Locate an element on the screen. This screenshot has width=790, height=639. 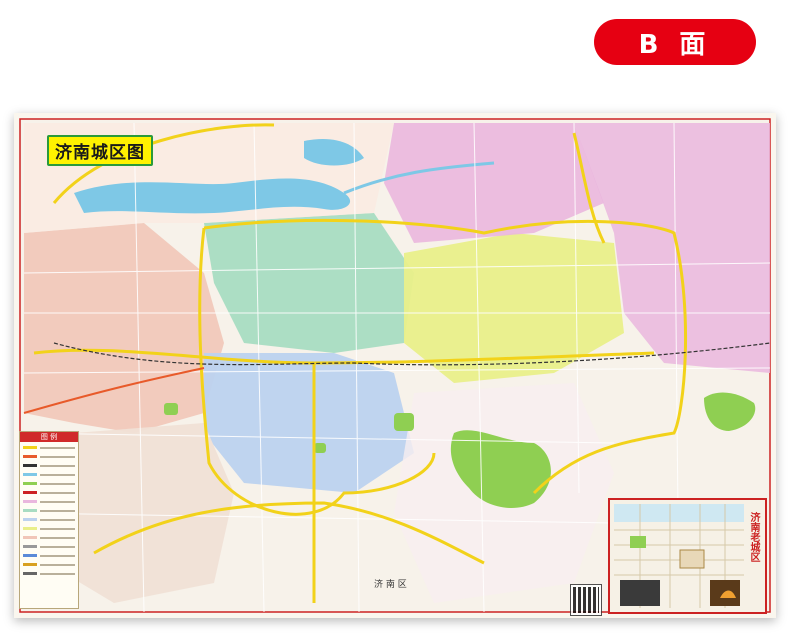
inset-map-graphic is located at coordinates (687, 556).